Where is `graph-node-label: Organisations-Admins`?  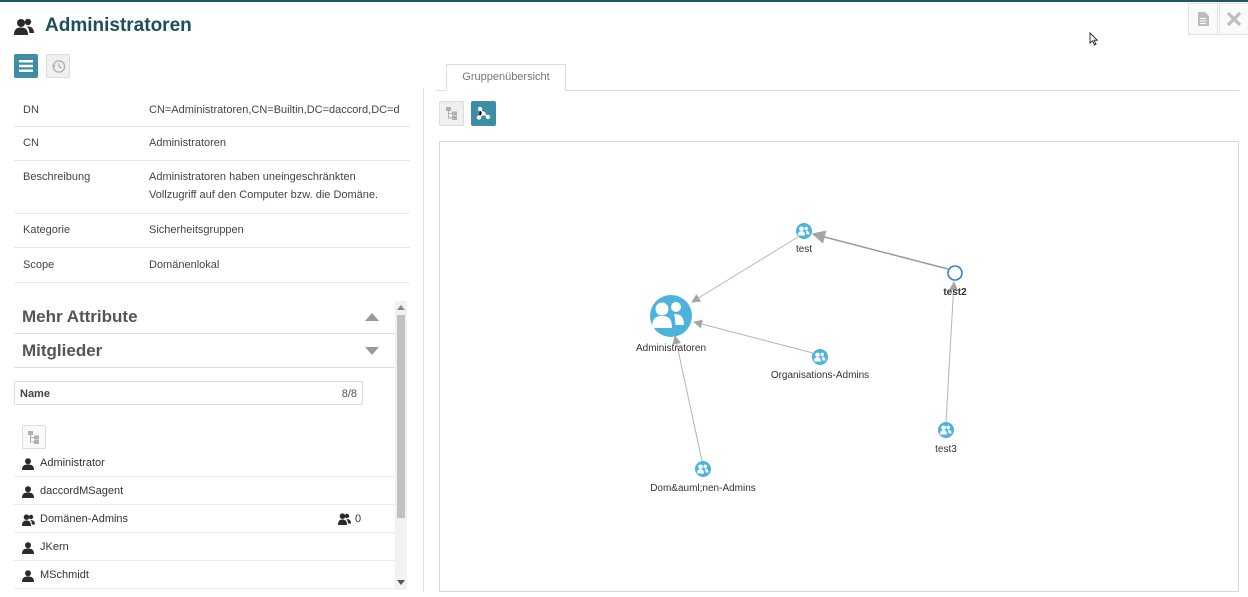 graph-node-label: Organisations-Admins is located at coordinates (820, 375).